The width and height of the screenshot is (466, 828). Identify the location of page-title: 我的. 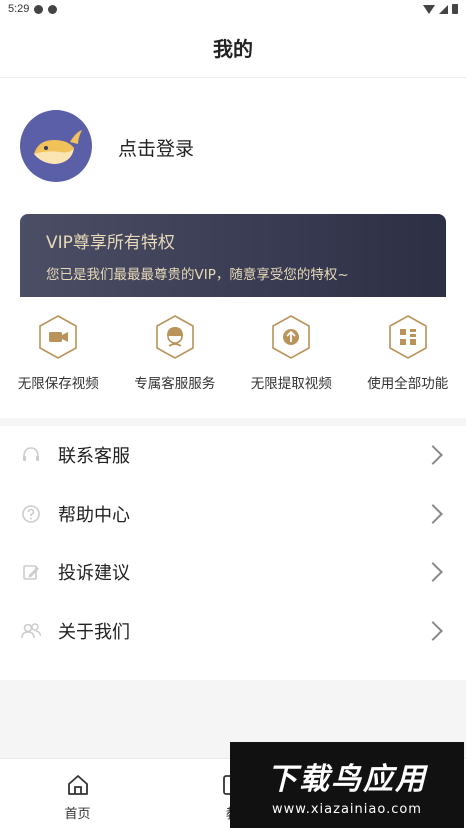
(233, 49).